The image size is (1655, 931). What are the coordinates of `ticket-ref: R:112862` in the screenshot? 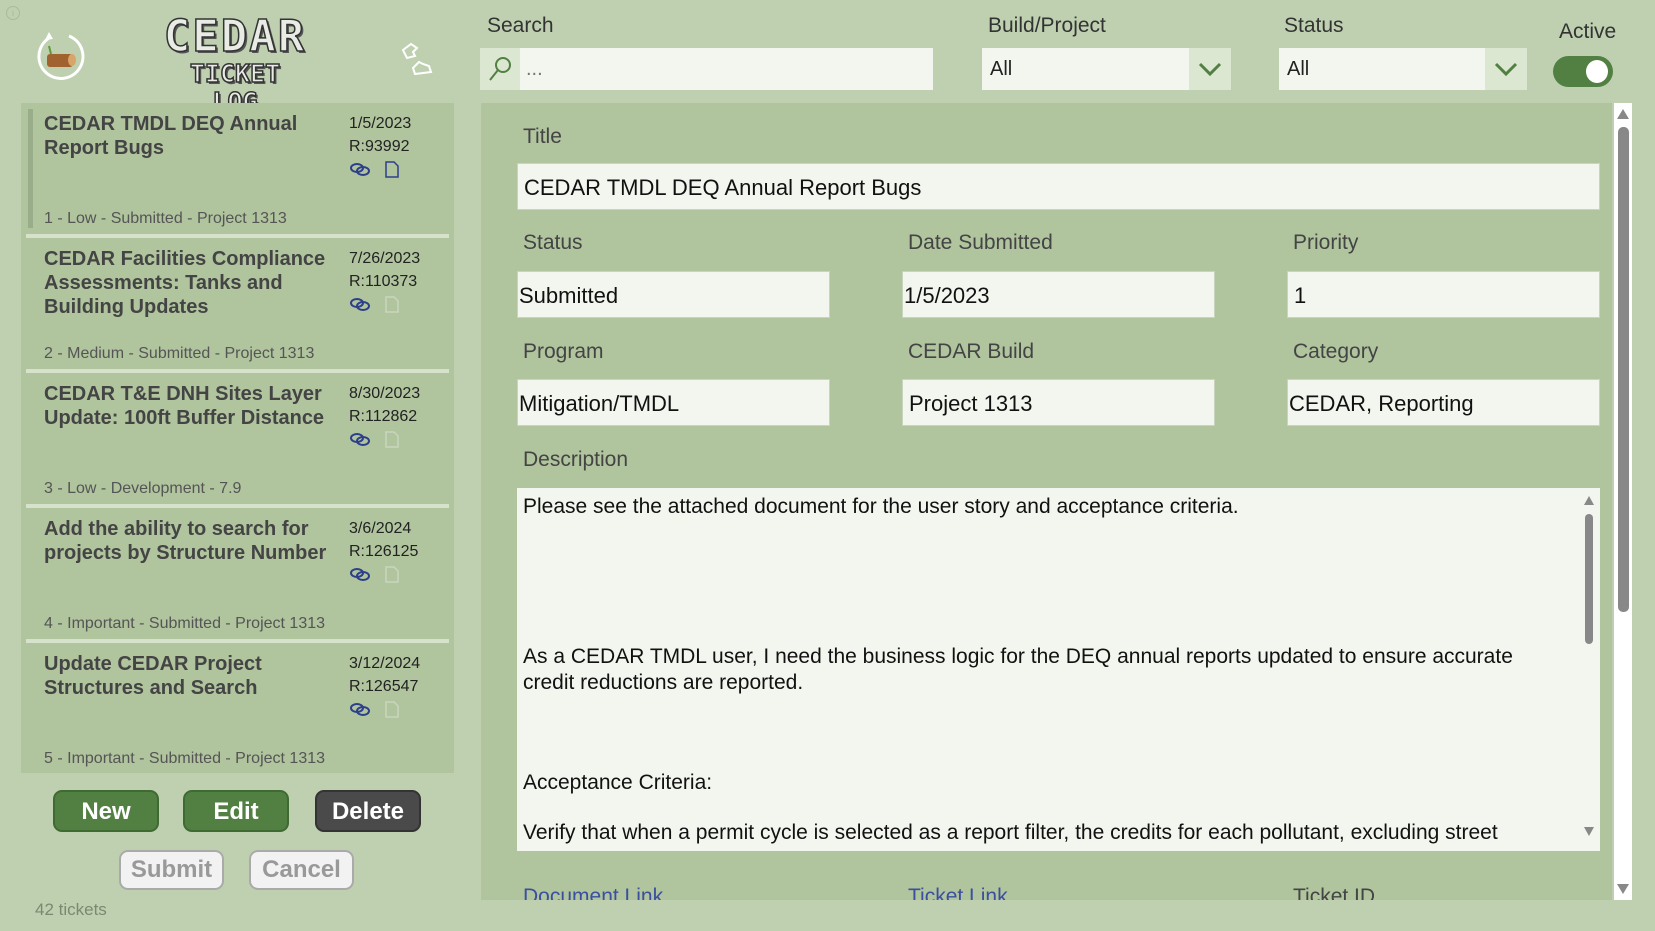 It's located at (383, 416).